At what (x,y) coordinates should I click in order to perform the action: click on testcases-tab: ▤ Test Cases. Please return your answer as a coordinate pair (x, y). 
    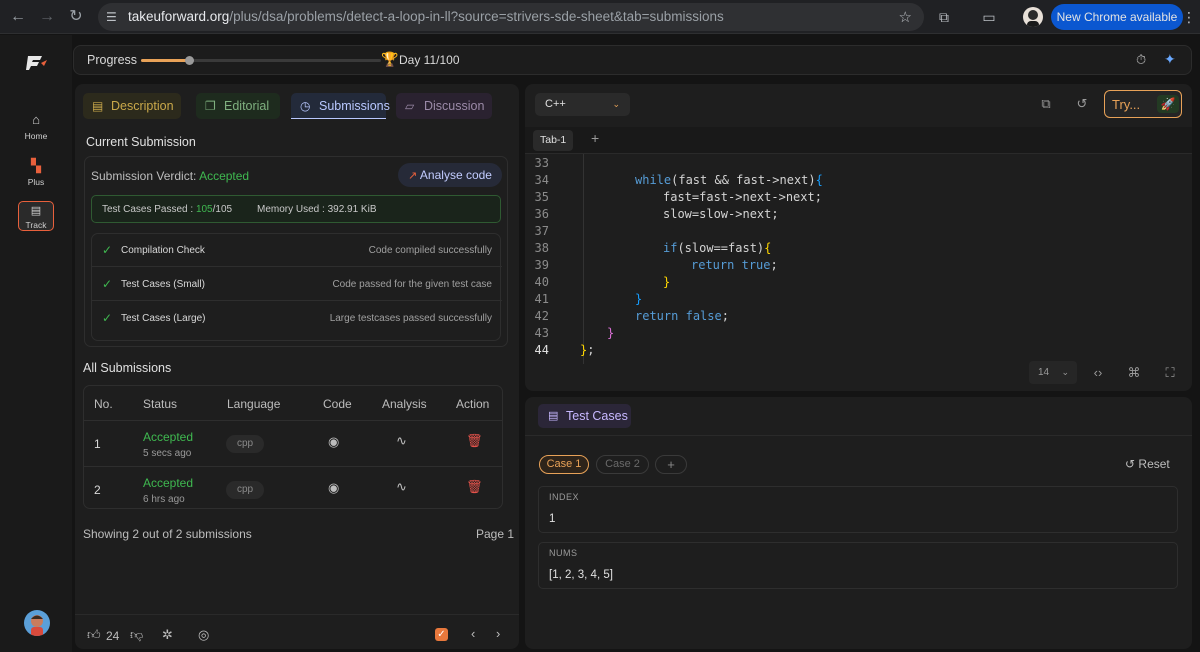
    Looking at the image, I should click on (584, 416).